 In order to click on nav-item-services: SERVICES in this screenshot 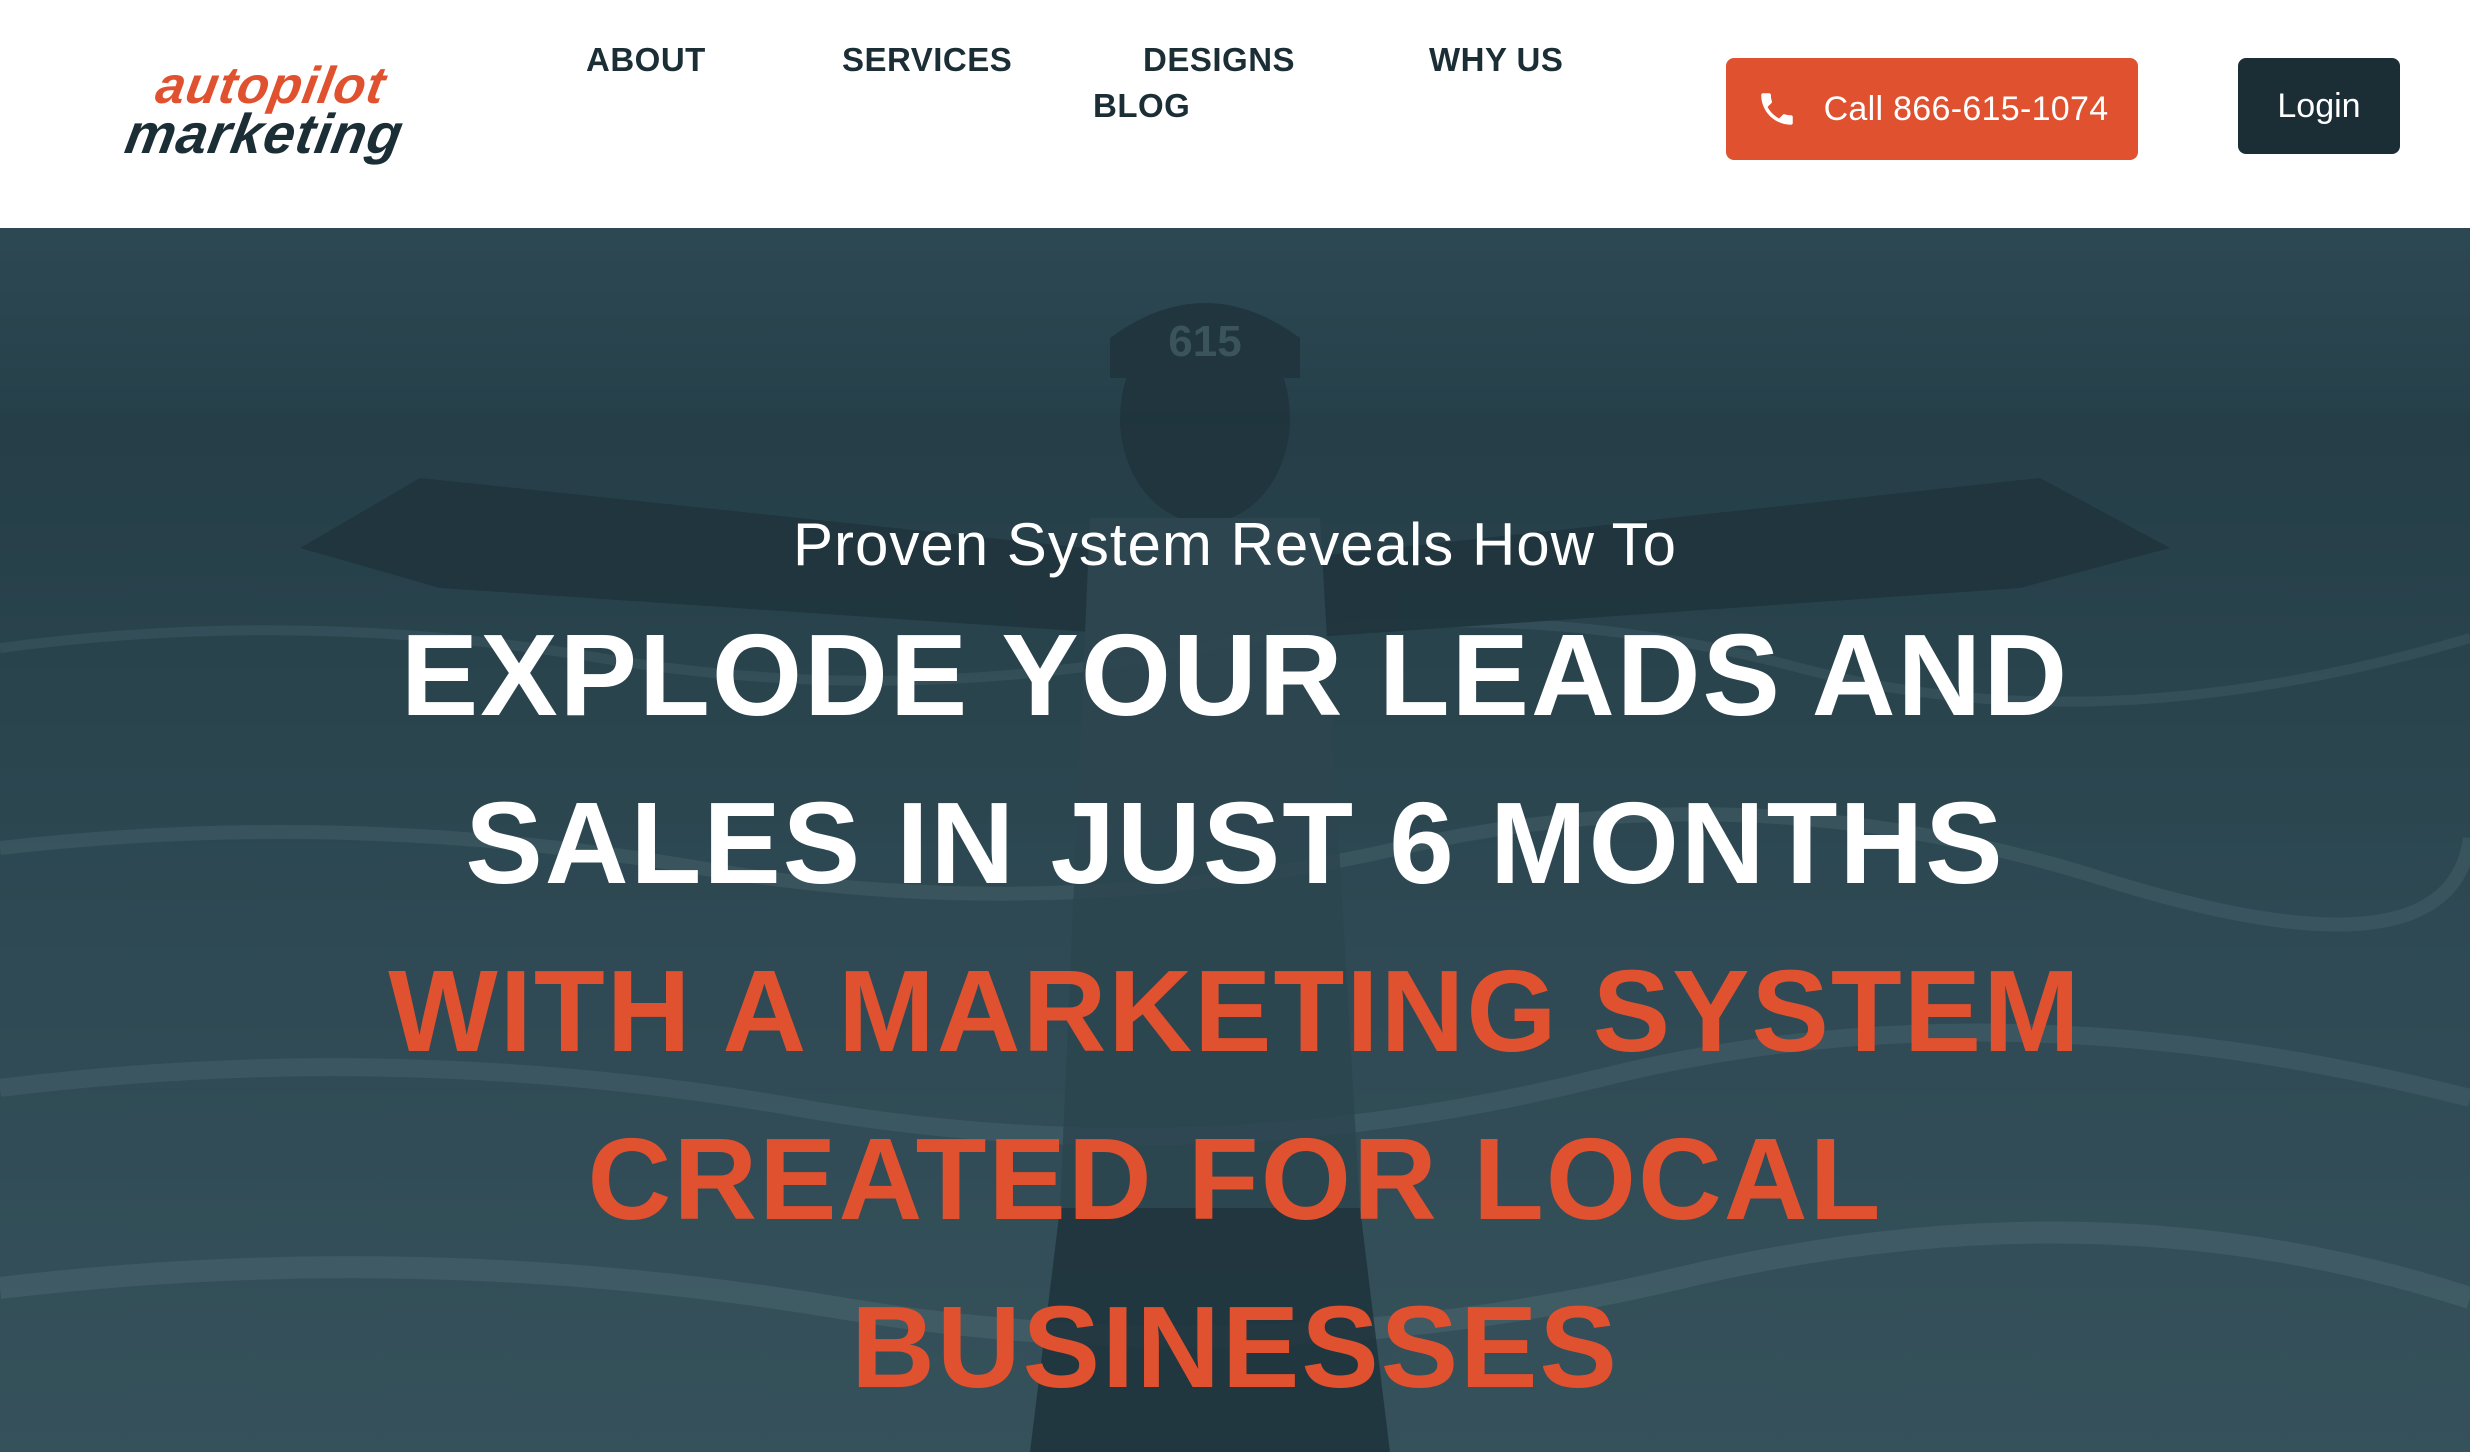, I will do `click(927, 60)`.